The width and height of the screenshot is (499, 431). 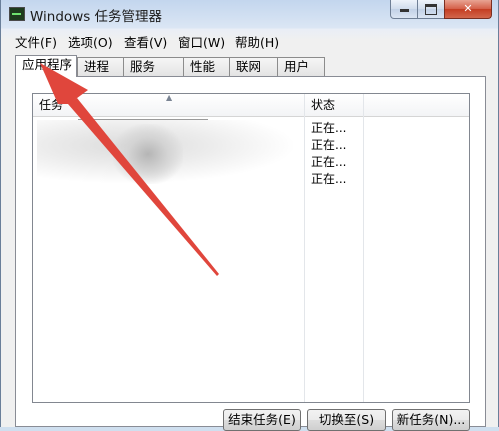 What do you see at coordinates (145, 41) in the screenshot?
I see `menu-view: 查看(V)` at bounding box center [145, 41].